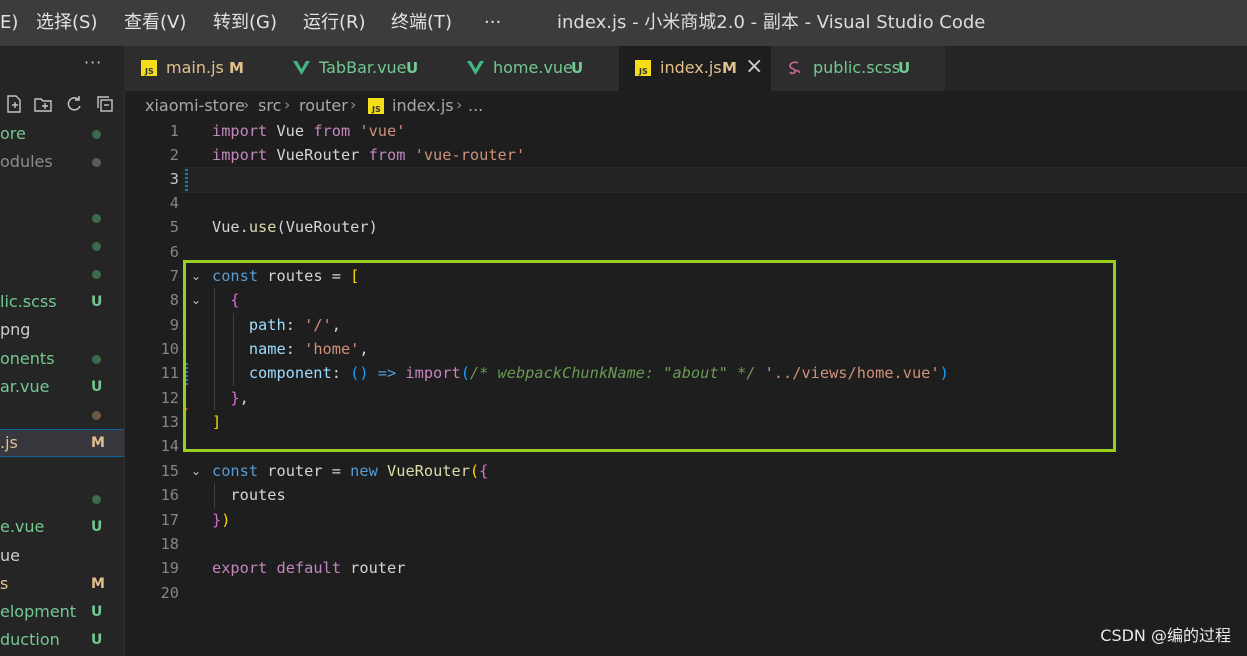 The image size is (1247, 656). Describe the element at coordinates (363, 67) in the screenshot. I see `tab-label: TabBar.vue` at that location.